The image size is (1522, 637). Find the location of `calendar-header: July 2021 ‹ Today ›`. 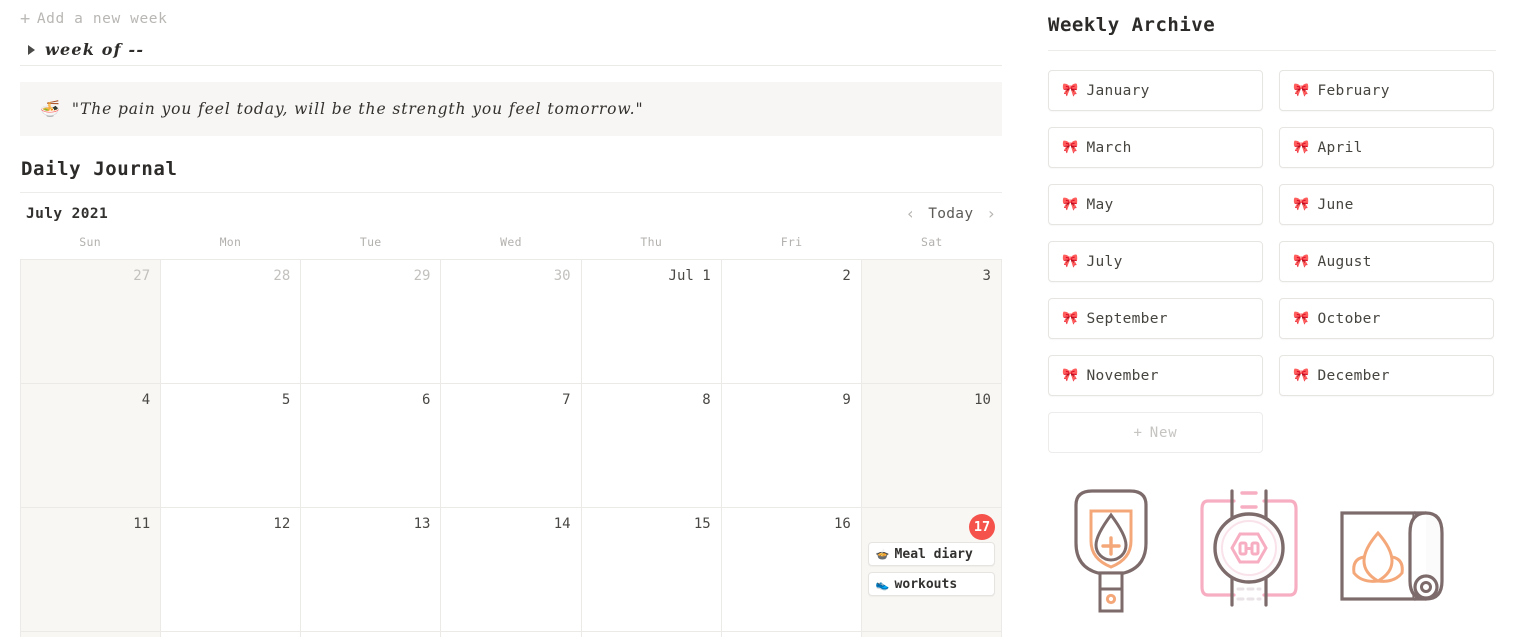

calendar-header: July 2021 ‹ Today › is located at coordinates (511, 214).